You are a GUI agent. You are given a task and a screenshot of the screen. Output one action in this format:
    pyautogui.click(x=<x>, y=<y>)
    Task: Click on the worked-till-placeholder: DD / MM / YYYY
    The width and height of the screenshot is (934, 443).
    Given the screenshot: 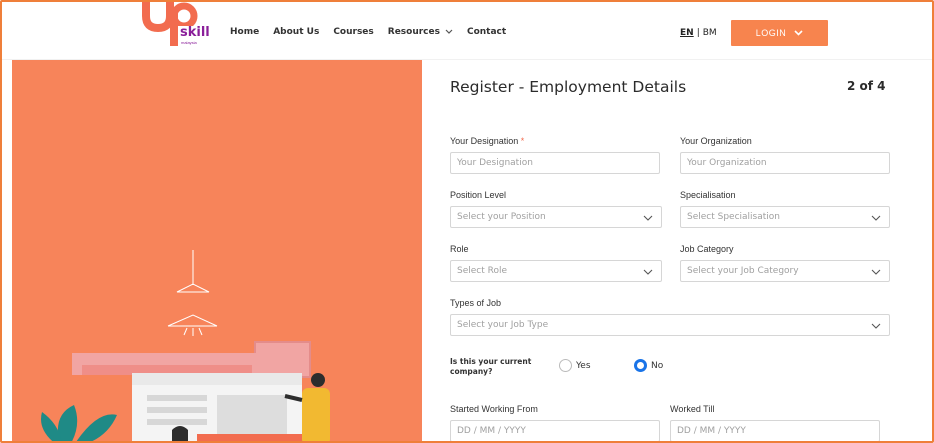 What is the action you would take?
    pyautogui.click(x=711, y=431)
    